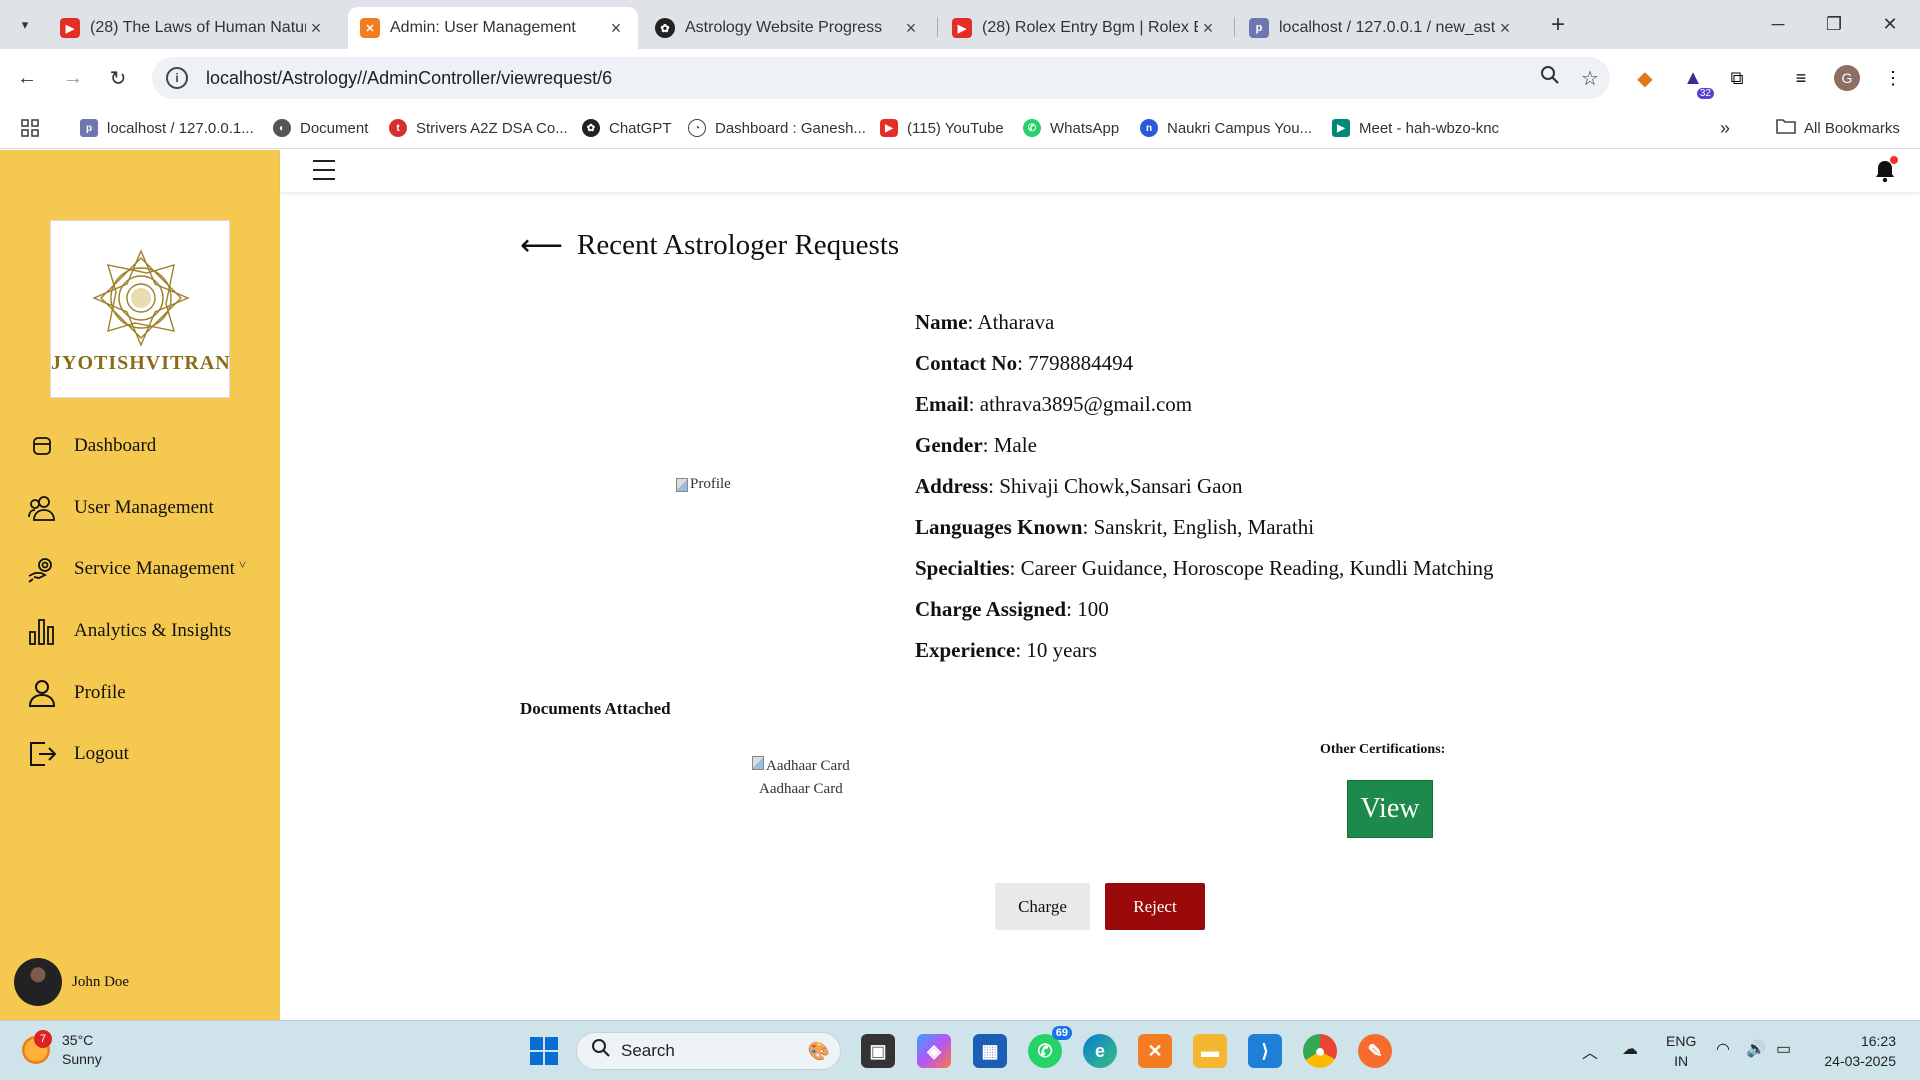 Image resolution: width=1920 pixels, height=1080 pixels. I want to click on sidebar-item-service-management: Service Management ˅, so click(136, 569).